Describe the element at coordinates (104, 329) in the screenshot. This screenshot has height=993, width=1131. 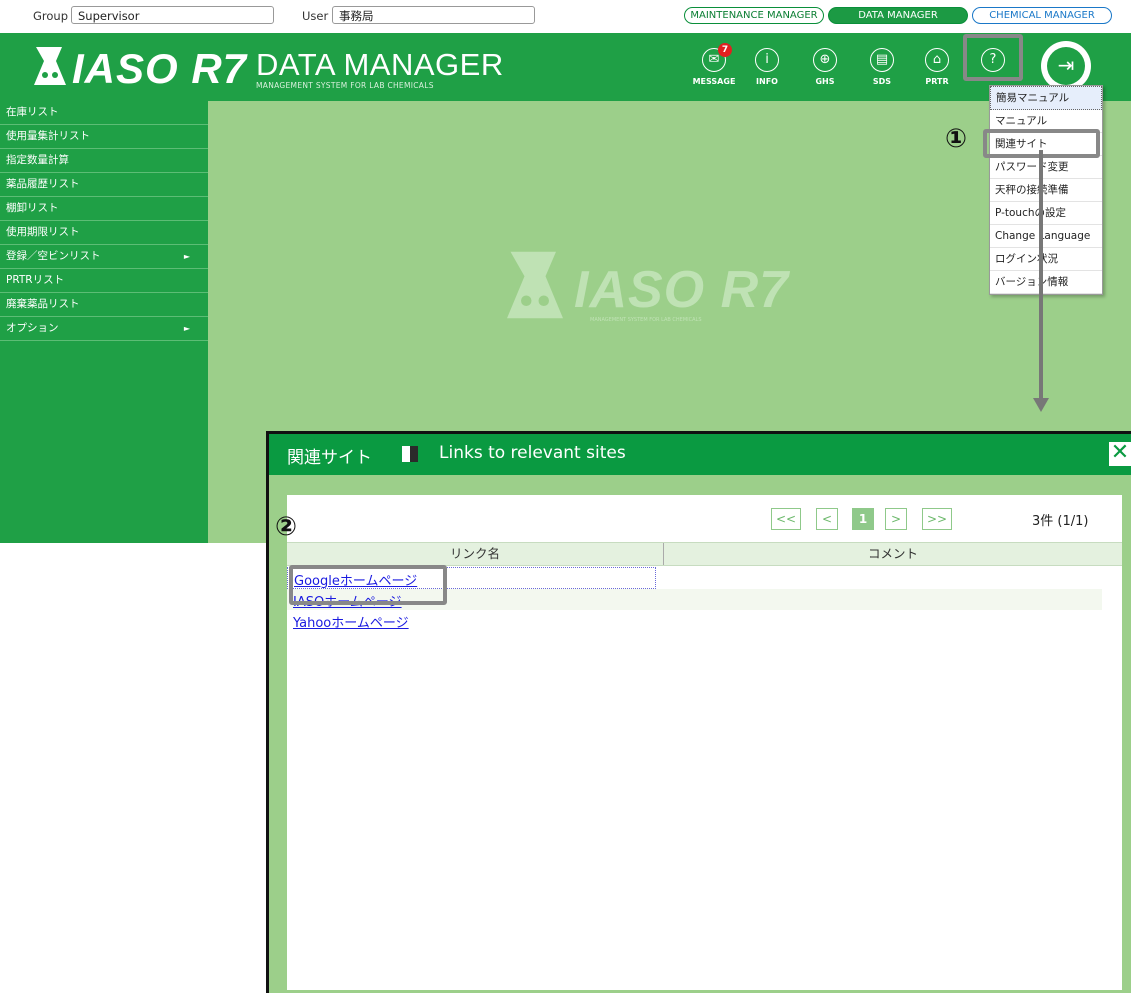
I see `sidebar-item-options: オプション ►` at that location.